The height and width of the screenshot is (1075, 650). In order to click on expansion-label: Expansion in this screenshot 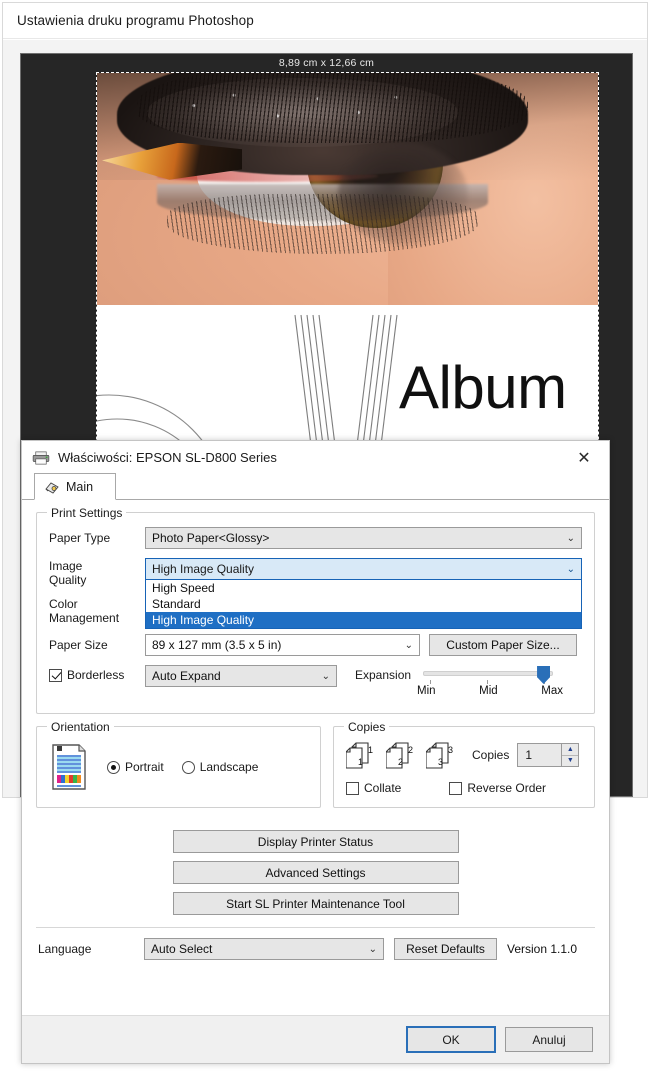, I will do `click(383, 675)`.